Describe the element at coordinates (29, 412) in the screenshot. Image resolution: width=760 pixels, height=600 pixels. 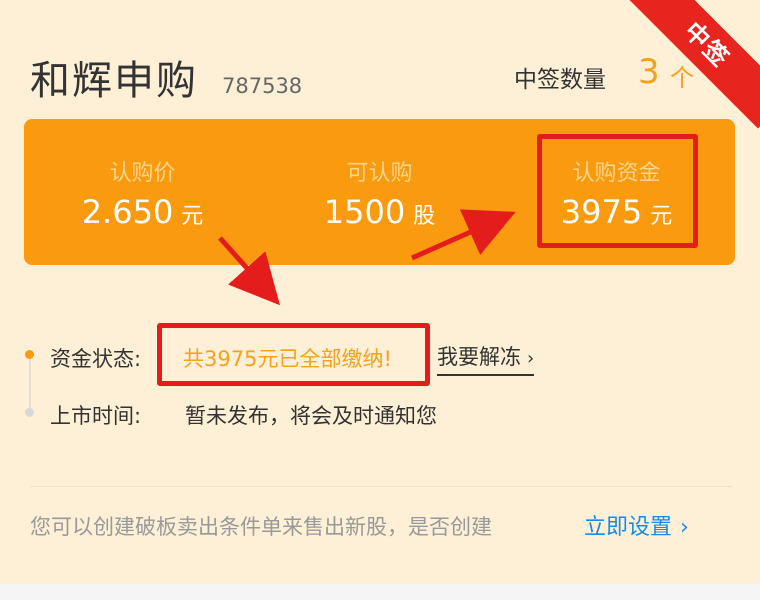
I see `timeline-dot-inactive-icon` at that location.